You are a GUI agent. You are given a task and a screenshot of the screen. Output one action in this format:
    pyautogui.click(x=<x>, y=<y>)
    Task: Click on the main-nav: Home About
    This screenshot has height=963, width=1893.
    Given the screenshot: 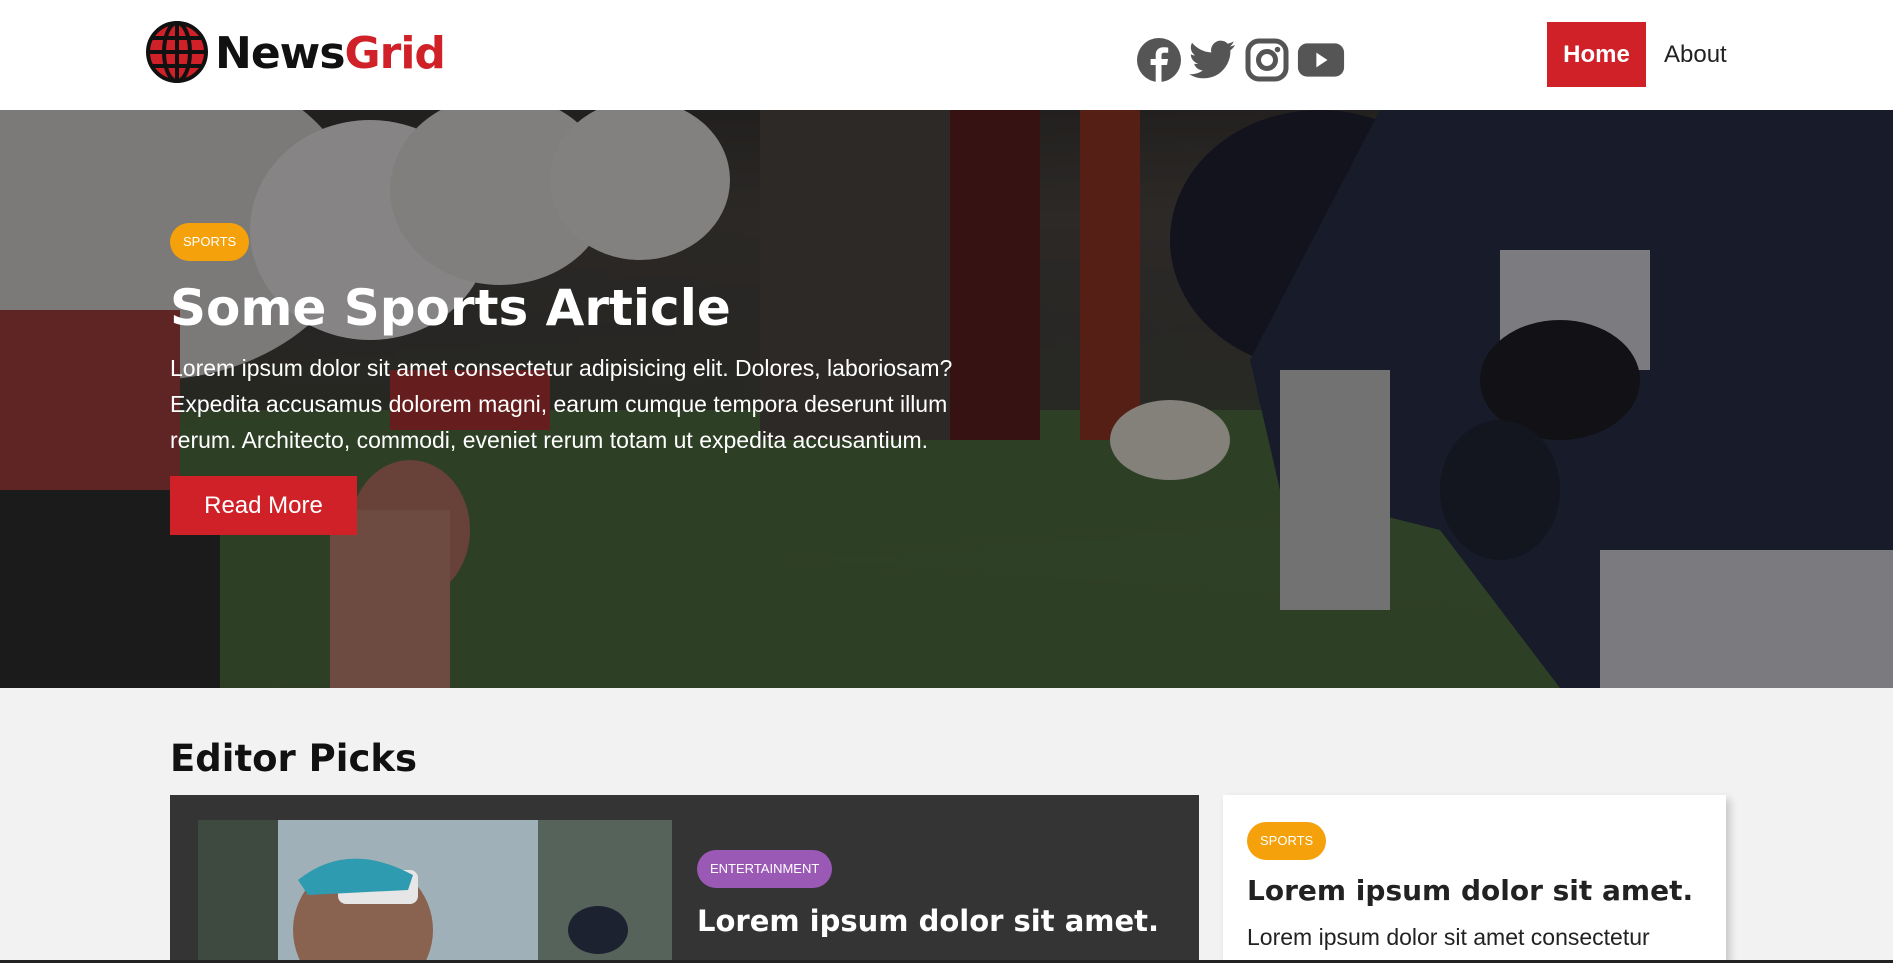 What is the action you would take?
    pyautogui.click(x=1637, y=54)
    